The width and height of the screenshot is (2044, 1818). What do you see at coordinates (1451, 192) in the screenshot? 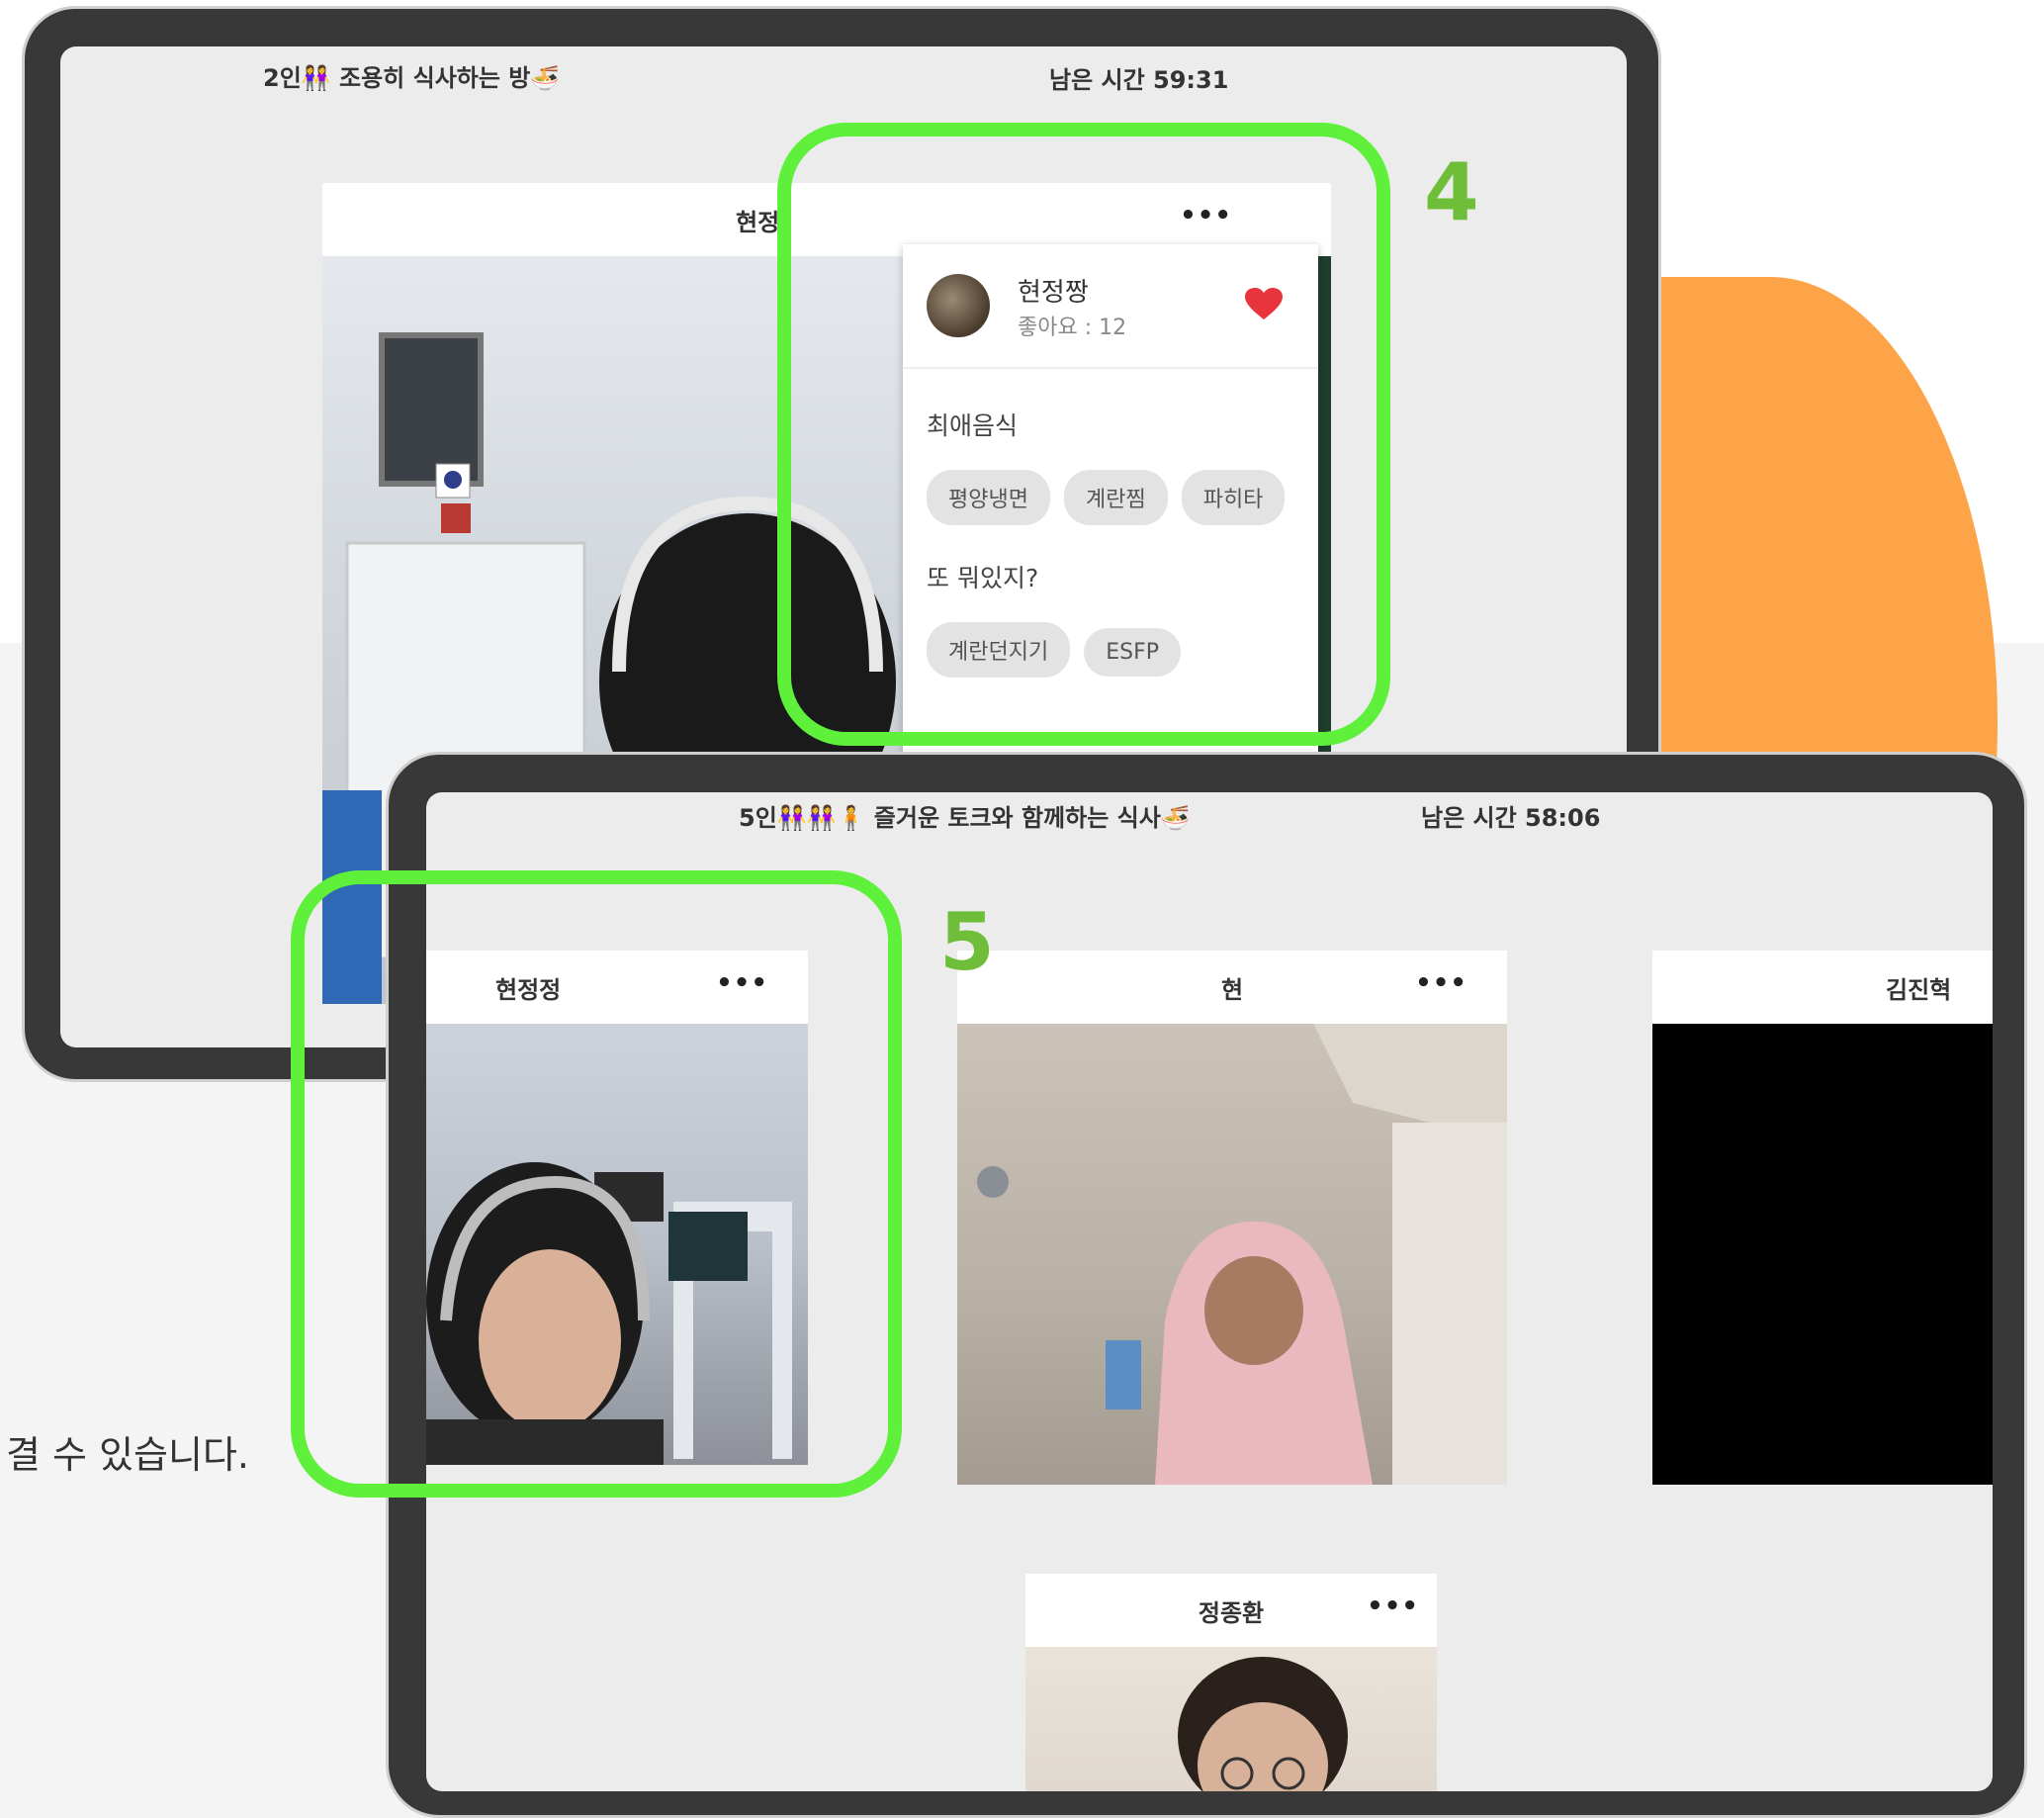
I see `step-number-4: 4` at bounding box center [1451, 192].